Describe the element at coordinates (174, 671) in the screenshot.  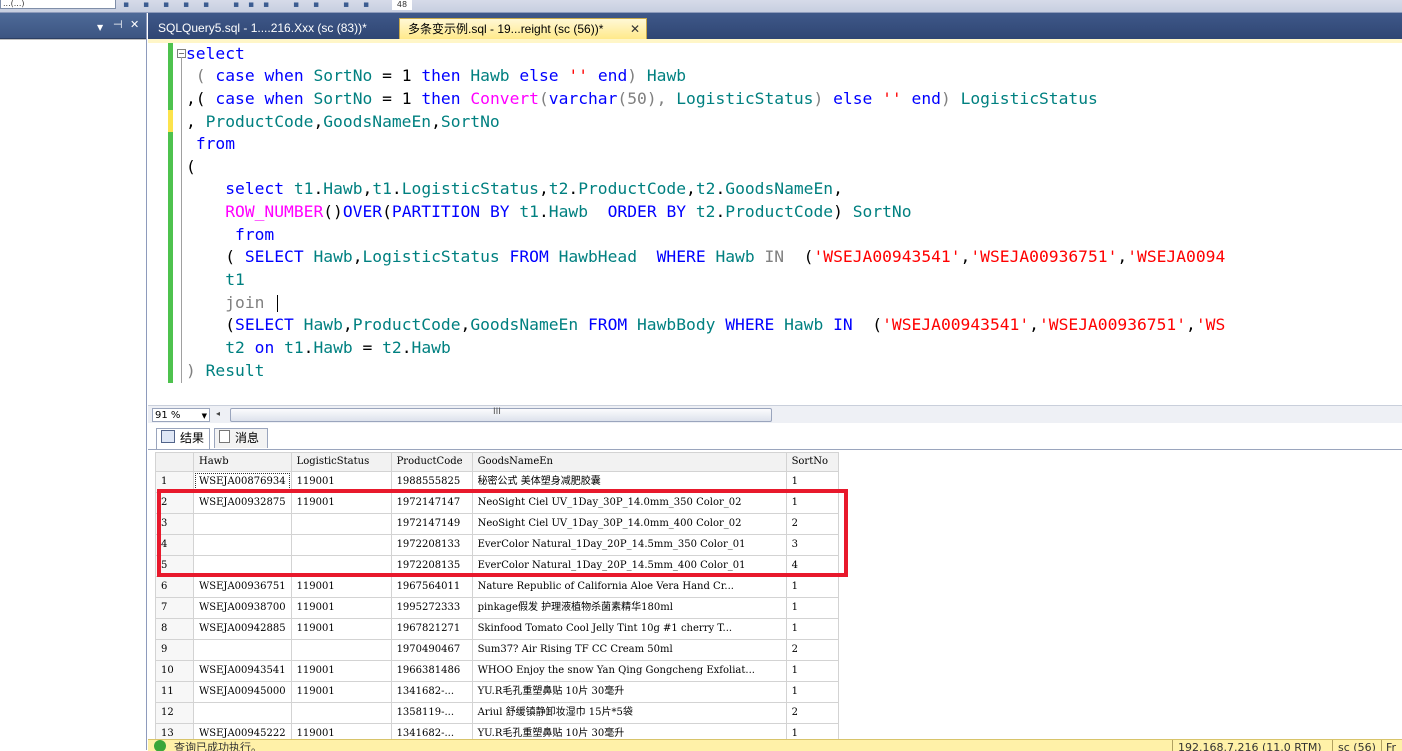
I see `row-number: 10` at that location.